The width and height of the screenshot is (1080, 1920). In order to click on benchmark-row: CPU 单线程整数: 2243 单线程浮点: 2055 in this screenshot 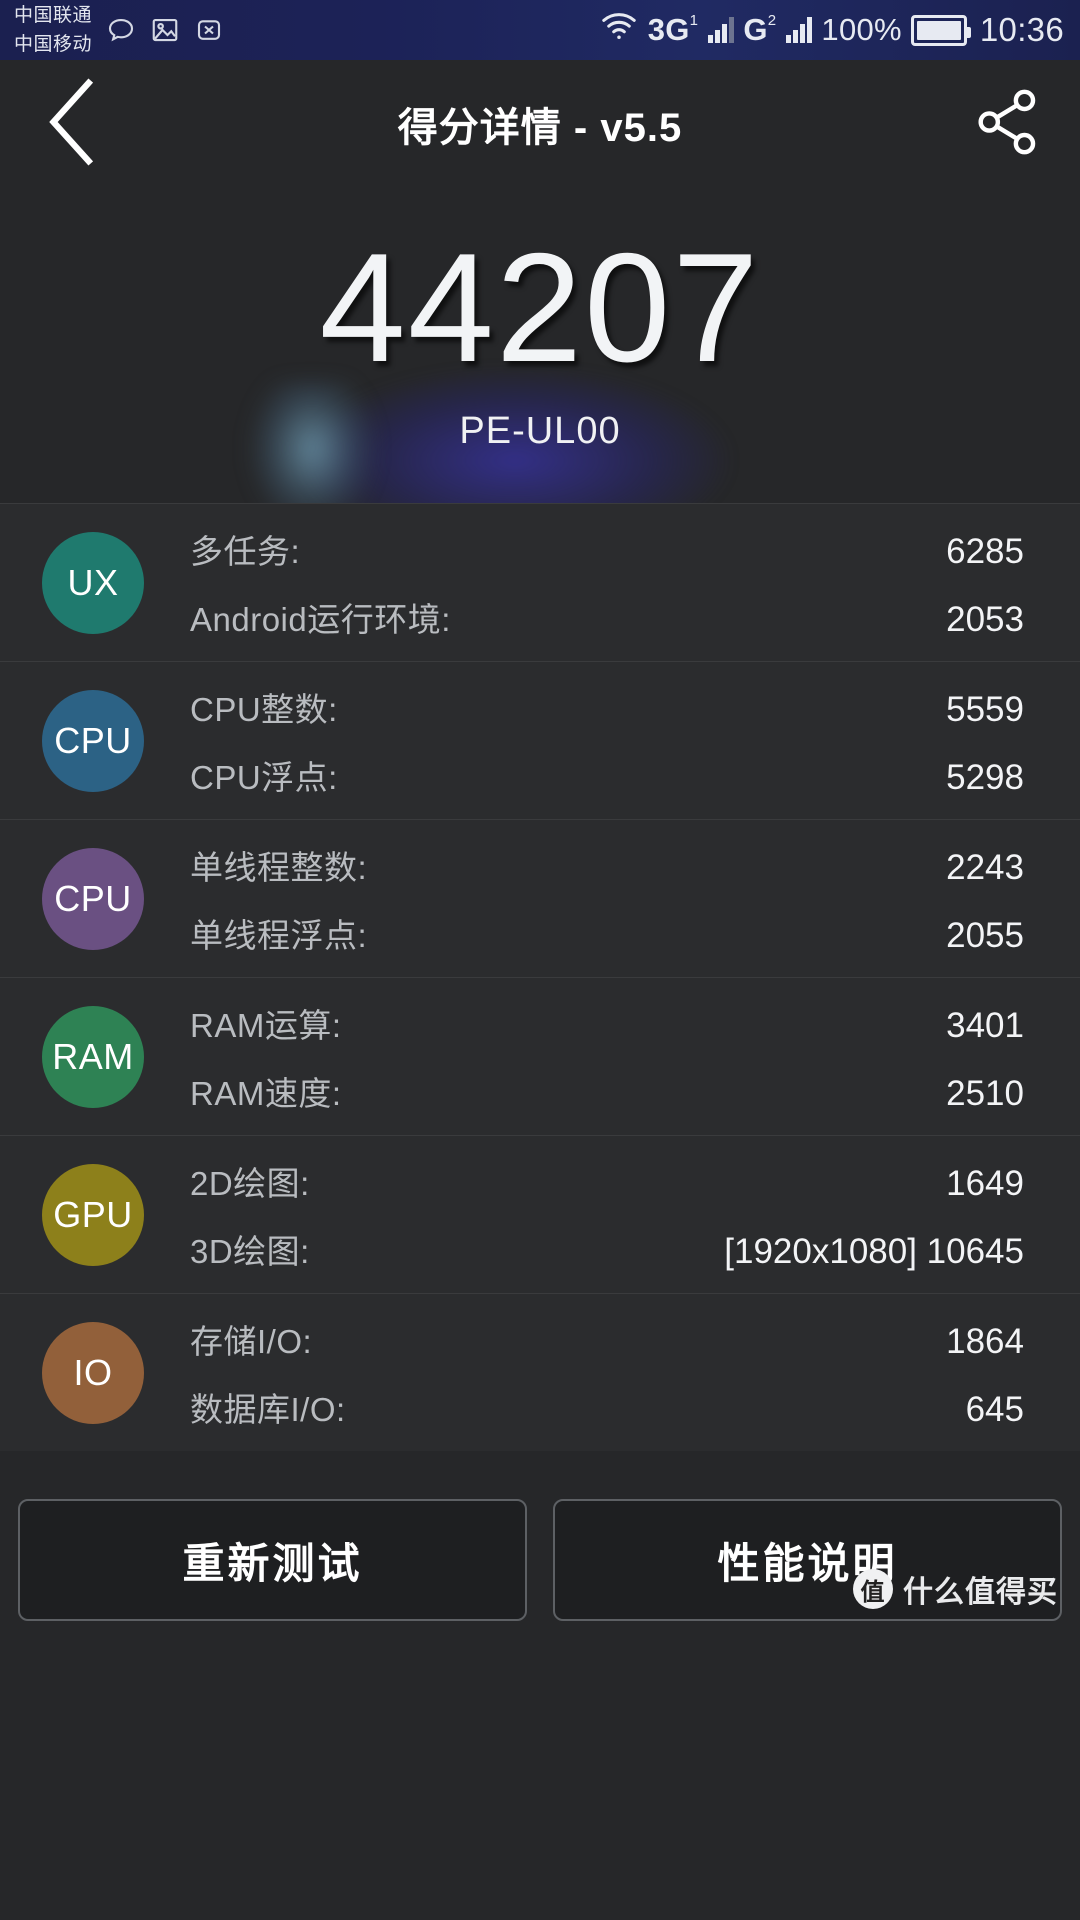, I will do `click(540, 898)`.